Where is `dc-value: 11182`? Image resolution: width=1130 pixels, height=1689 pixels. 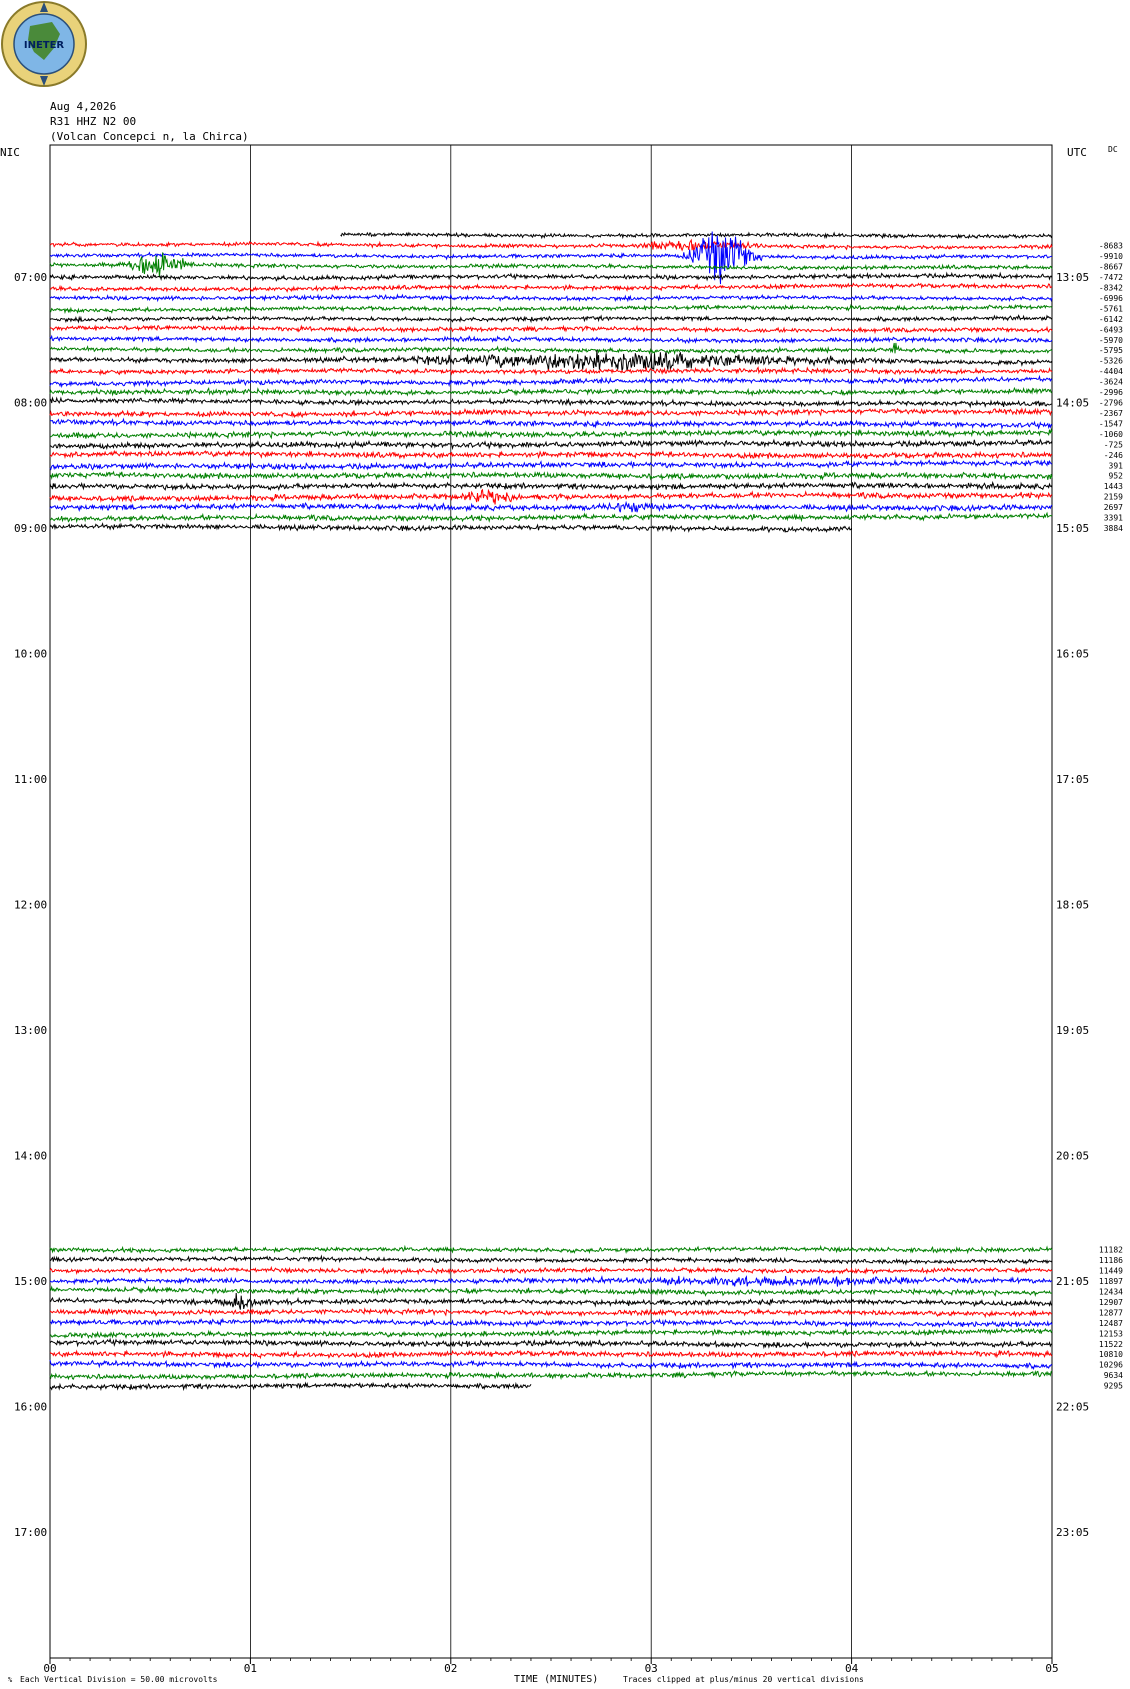
dc-value: 11182 is located at coordinates (1111, 1250).